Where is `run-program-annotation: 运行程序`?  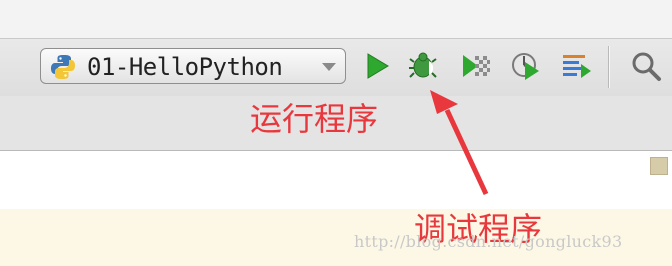 run-program-annotation: 运行程序 is located at coordinates (314, 119).